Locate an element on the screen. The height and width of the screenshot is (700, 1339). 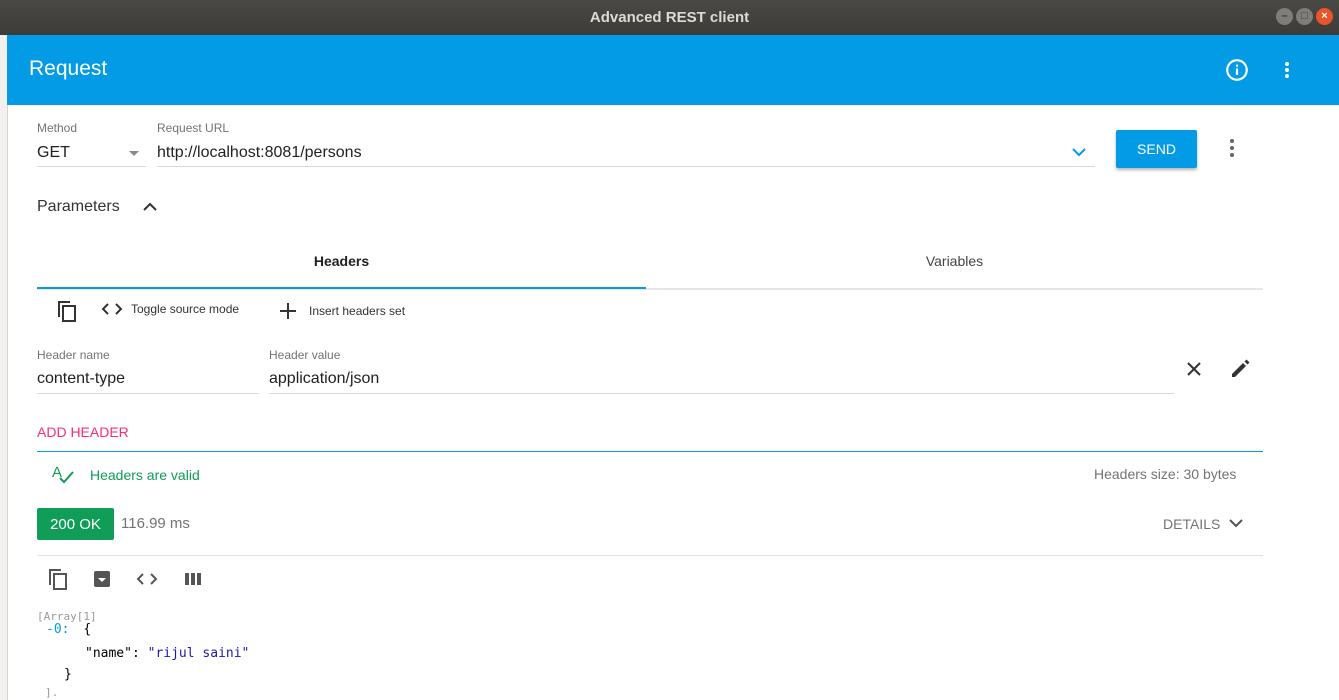
info-icon is located at coordinates (1237, 70).